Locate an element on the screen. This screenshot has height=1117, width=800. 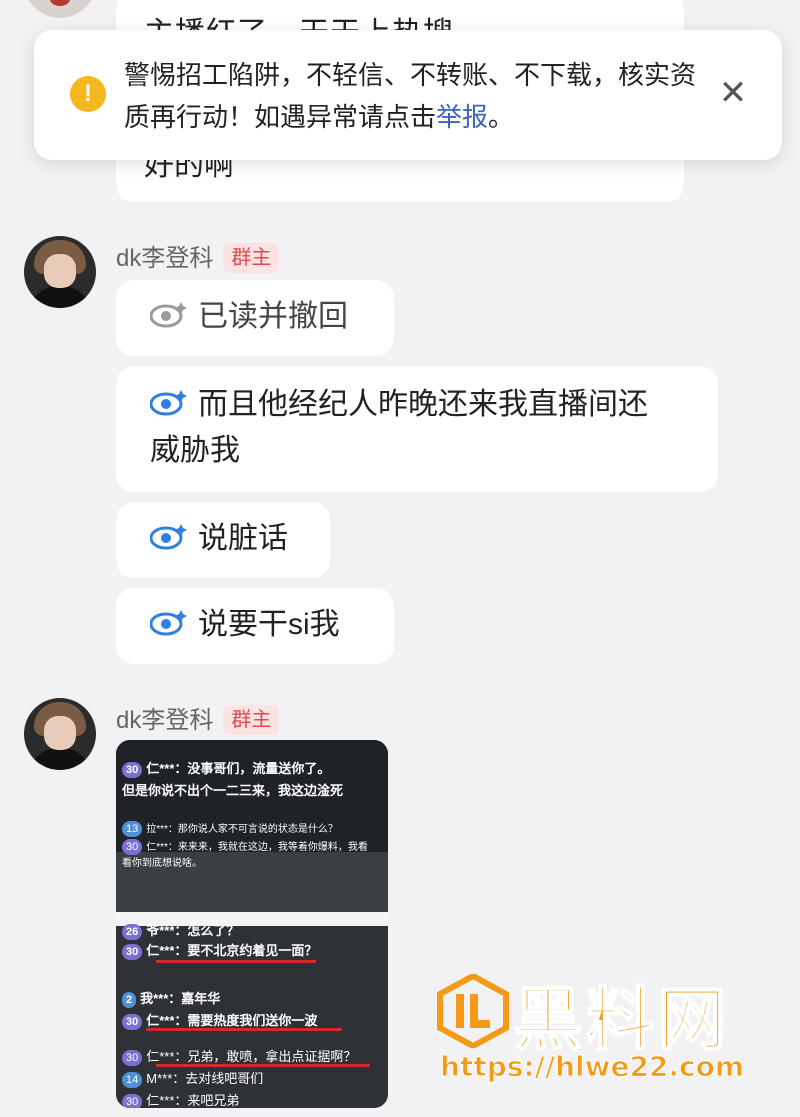
message-bubble: 说要干si我 is located at coordinates (255, 626).